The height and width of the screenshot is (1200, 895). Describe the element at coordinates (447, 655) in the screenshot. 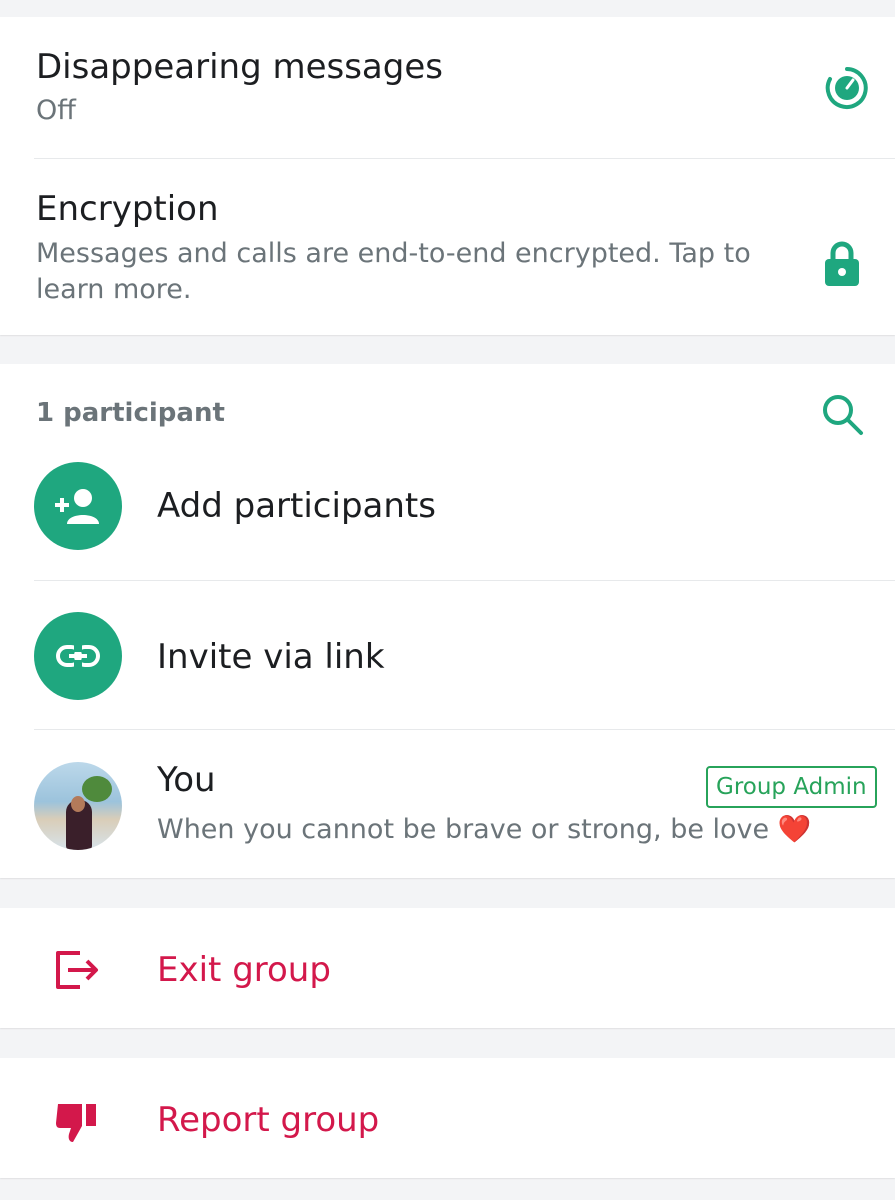

I see `invite-via-link-row: Invite via link` at that location.